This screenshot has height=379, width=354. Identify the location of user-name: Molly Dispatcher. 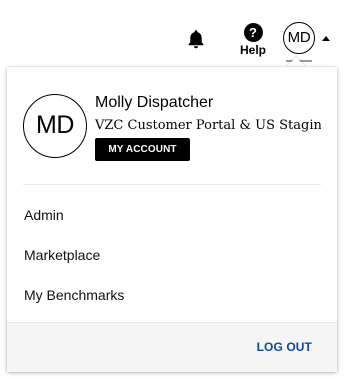
(154, 102).